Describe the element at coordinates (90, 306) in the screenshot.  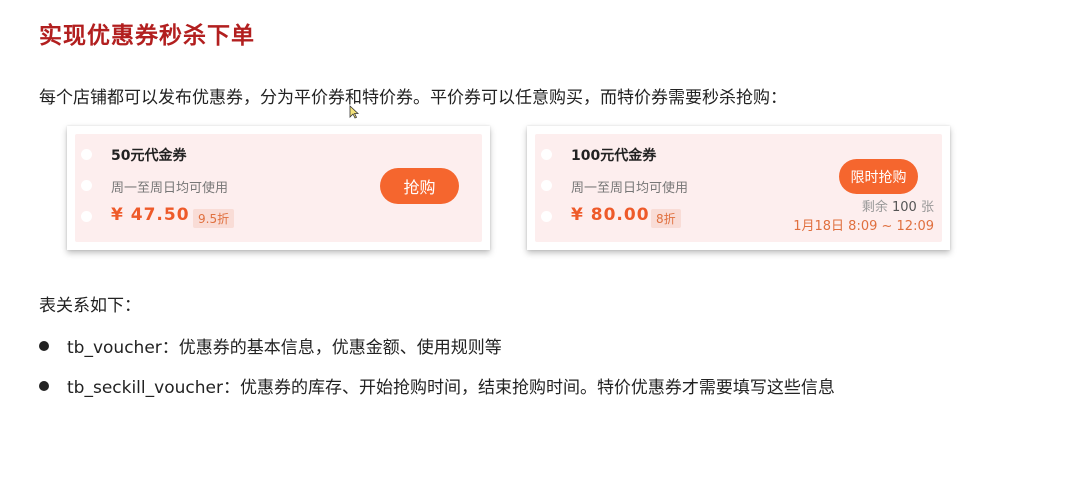
I see `relations-heading: 表关系如下：` at that location.